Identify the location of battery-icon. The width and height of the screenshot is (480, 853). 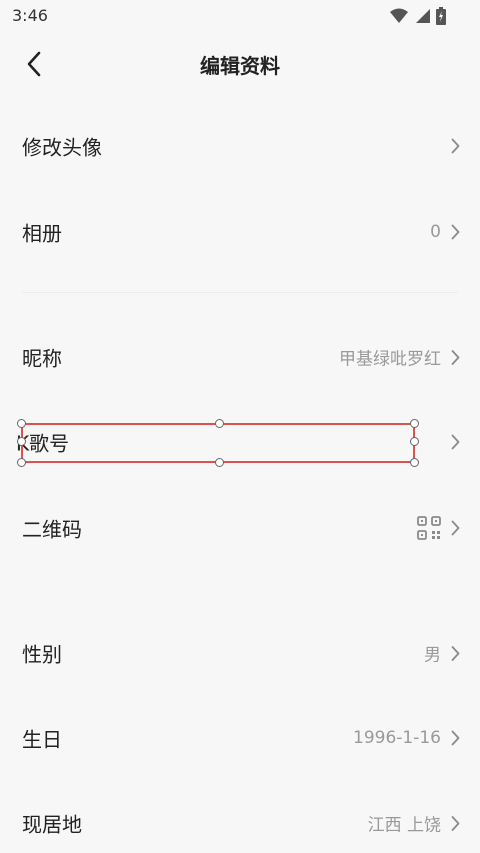
(441, 16).